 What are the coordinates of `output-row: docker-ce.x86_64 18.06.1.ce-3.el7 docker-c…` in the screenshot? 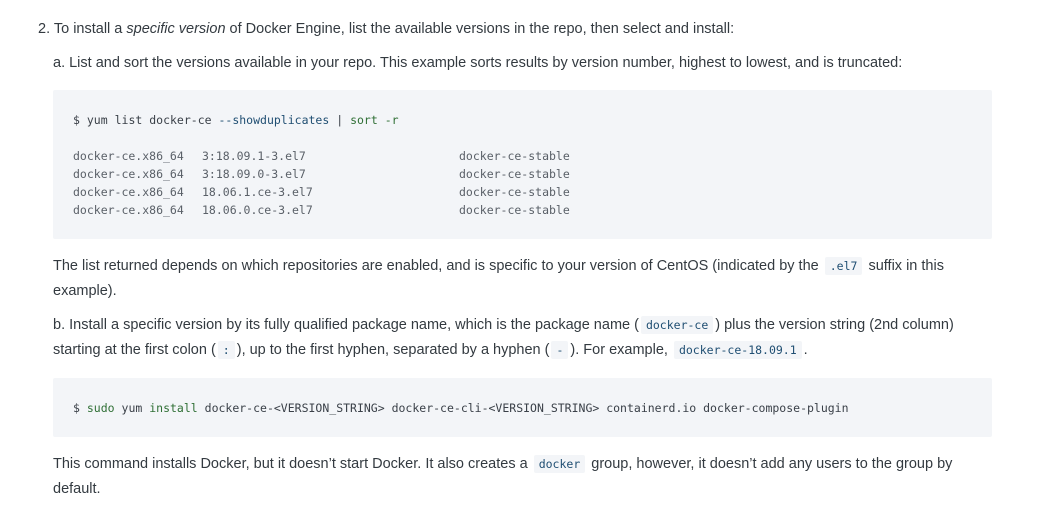 It's located at (503, 192).